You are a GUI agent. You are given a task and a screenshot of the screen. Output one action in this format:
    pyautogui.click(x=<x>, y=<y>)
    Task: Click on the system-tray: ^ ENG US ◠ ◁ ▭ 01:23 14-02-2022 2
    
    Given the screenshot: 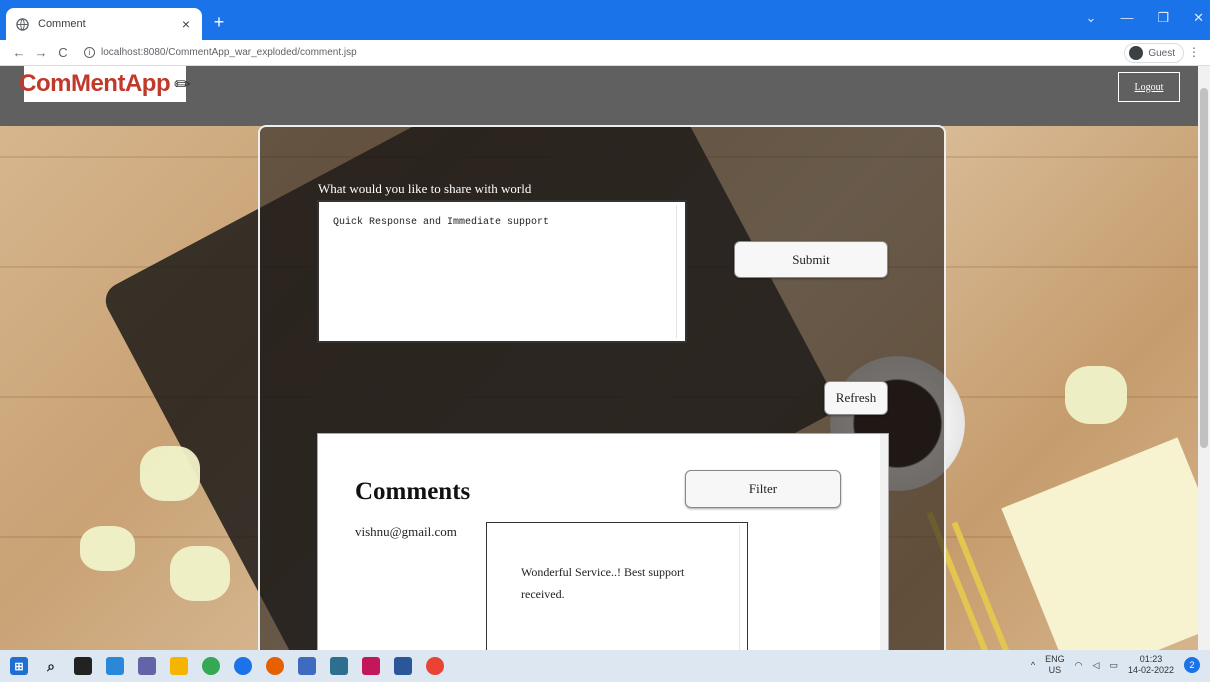 What is the action you would take?
    pyautogui.click(x=1115, y=665)
    